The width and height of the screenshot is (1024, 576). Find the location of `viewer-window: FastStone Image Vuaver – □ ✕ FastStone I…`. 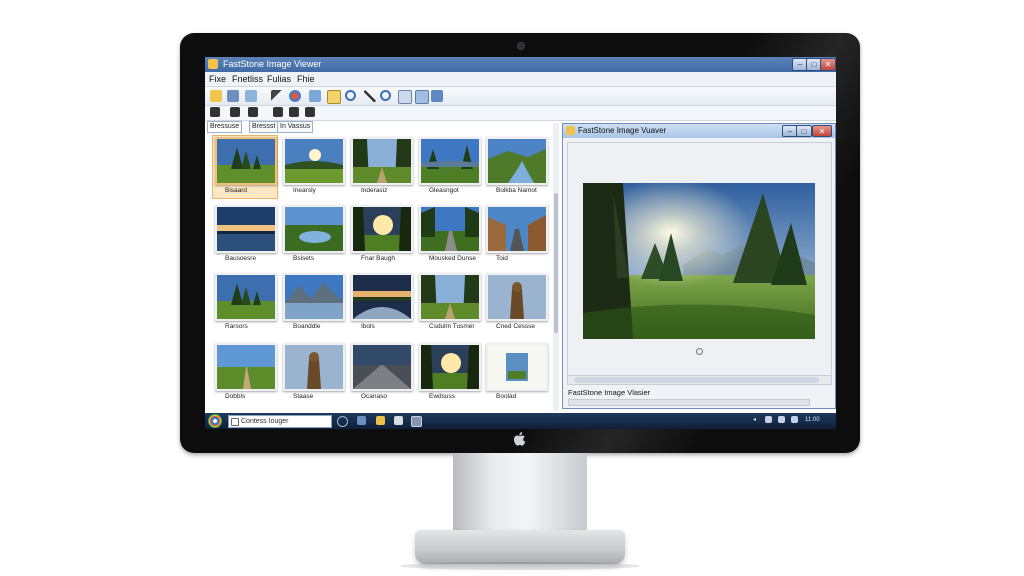

viewer-window: FastStone Image Vuaver – □ ✕ FastStone I… is located at coordinates (699, 266).